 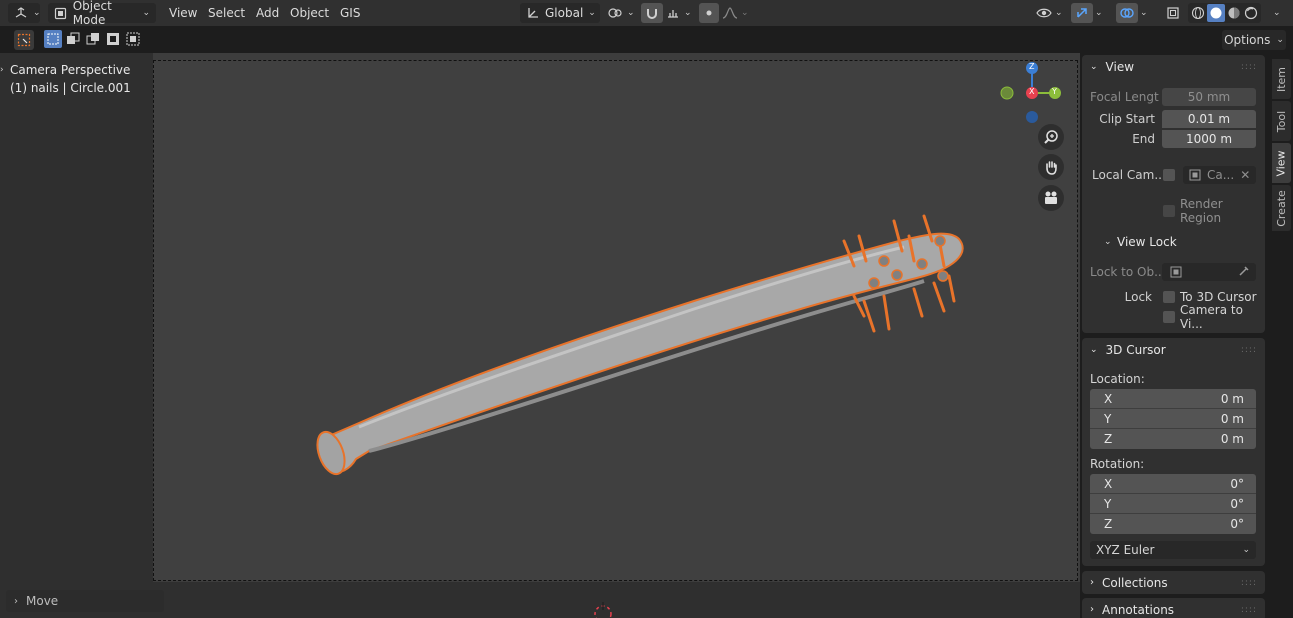 I want to click on rotation-y-field: Y 0°, so click(x=1173, y=504).